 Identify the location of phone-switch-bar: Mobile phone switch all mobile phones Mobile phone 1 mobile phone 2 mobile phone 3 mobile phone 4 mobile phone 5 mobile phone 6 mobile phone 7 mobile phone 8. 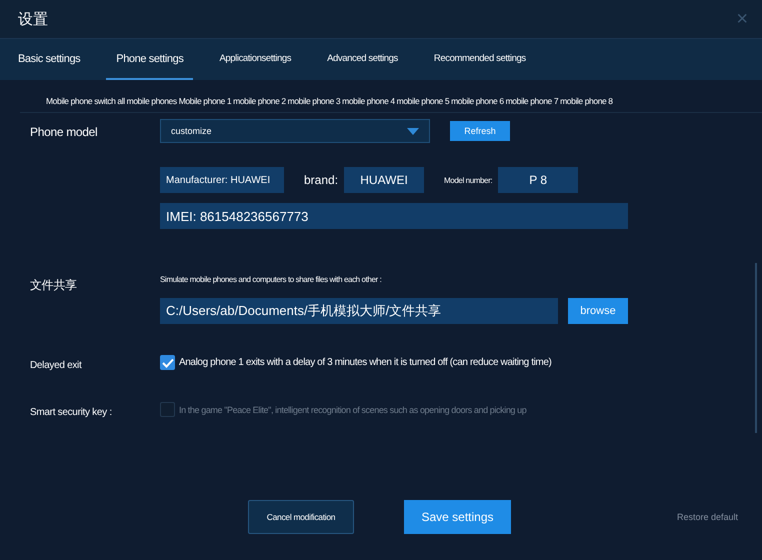
(391, 96).